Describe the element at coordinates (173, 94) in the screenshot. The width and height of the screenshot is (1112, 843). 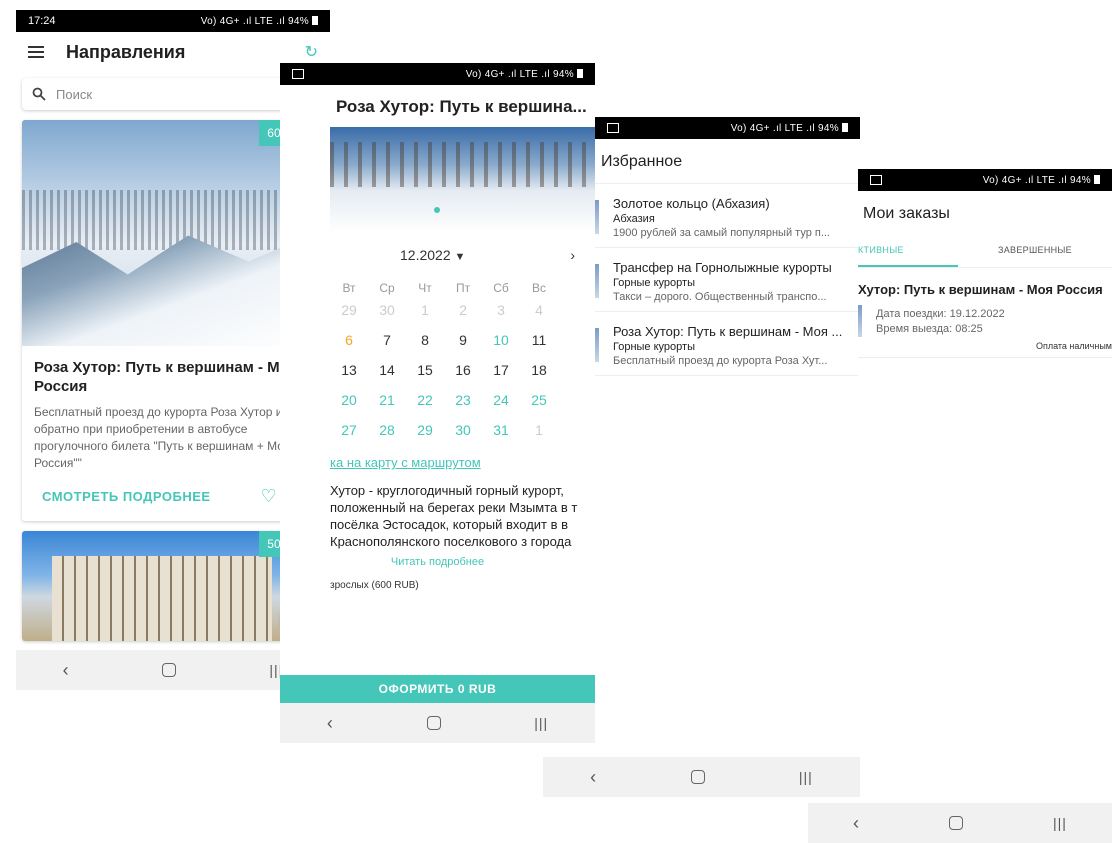
I see `search-input: Поиск` at that location.